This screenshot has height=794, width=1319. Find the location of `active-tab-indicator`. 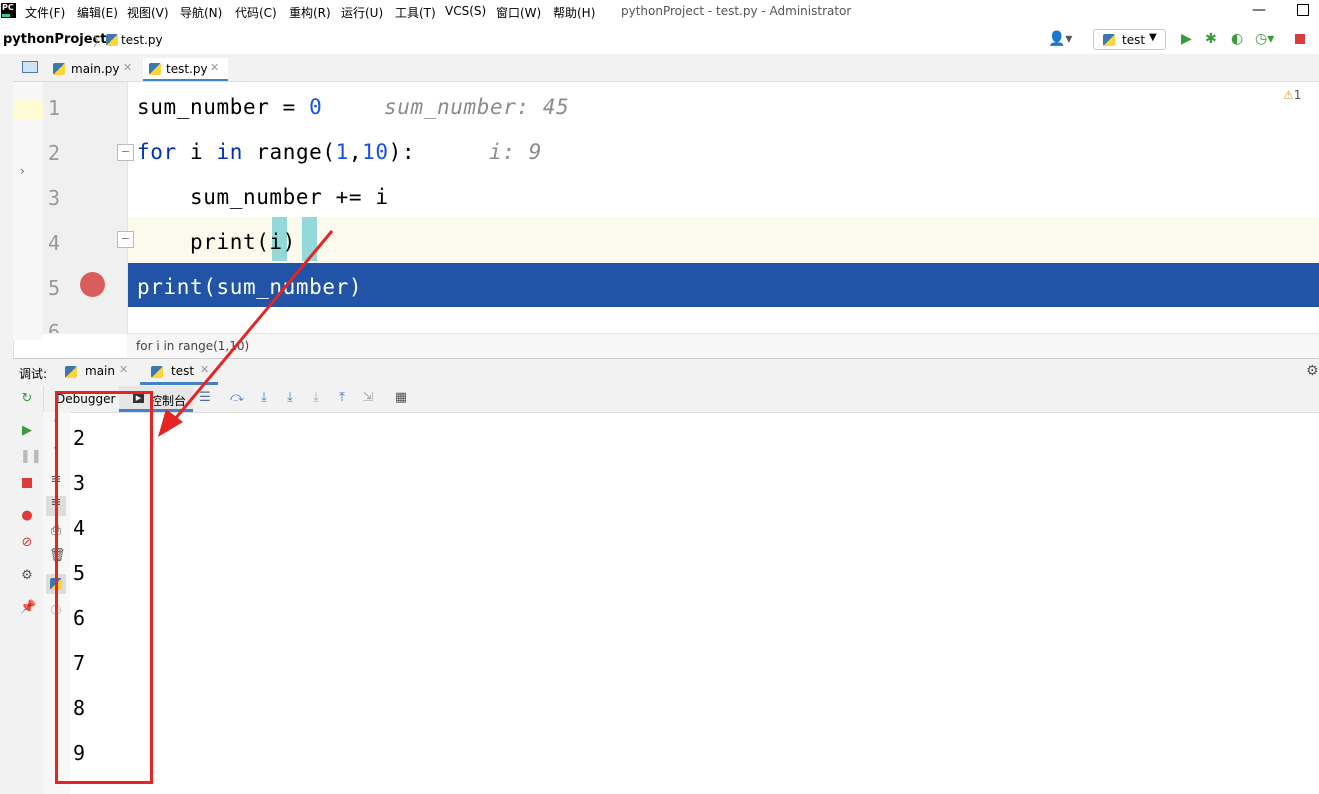

active-tab-indicator is located at coordinates (185, 80).